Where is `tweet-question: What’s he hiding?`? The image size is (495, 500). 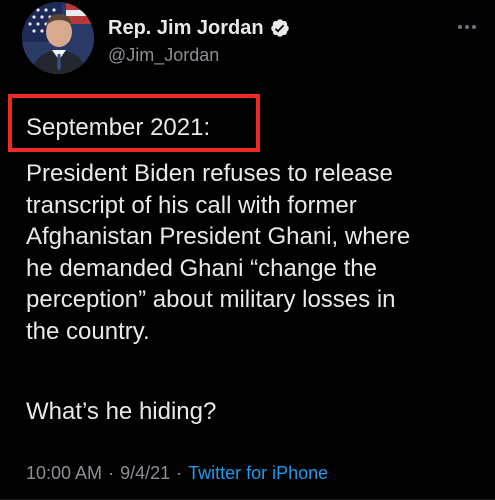 tweet-question: What’s he hiding? is located at coordinates (121, 411).